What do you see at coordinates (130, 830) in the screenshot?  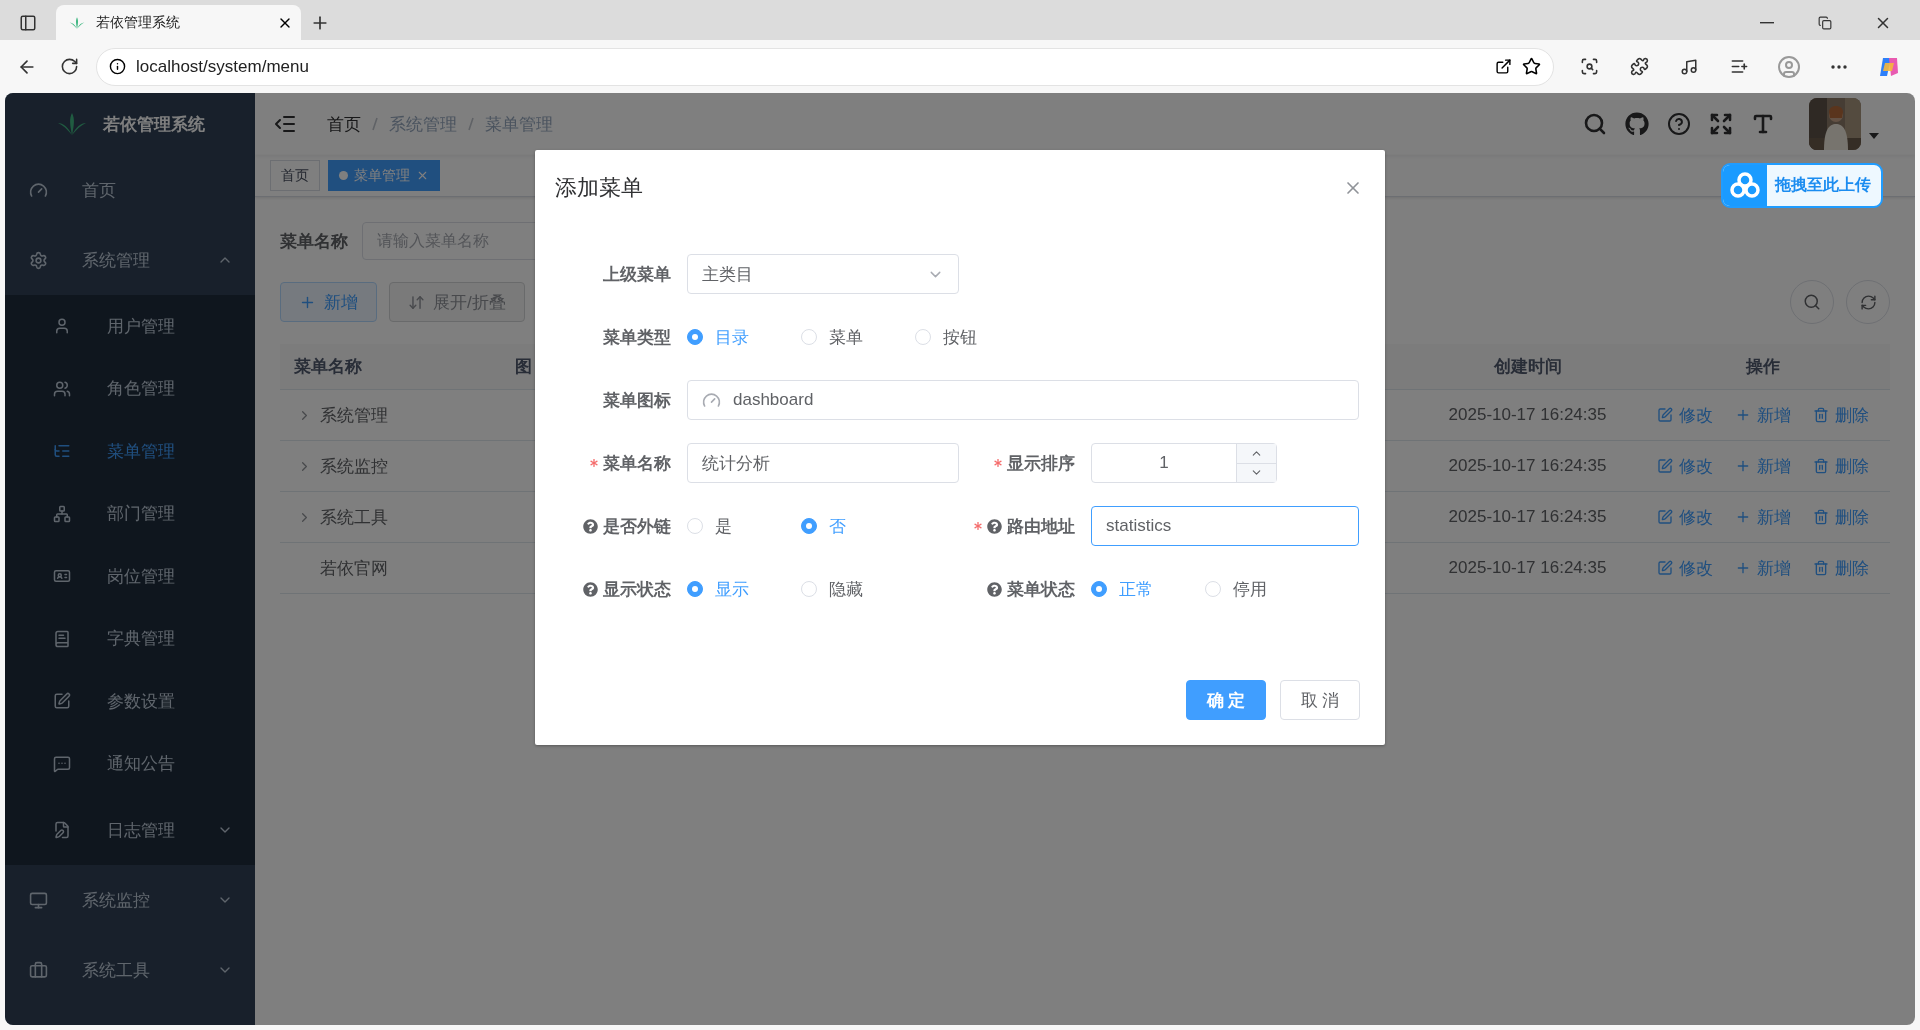 I see `submenu-item: 日志管理` at bounding box center [130, 830].